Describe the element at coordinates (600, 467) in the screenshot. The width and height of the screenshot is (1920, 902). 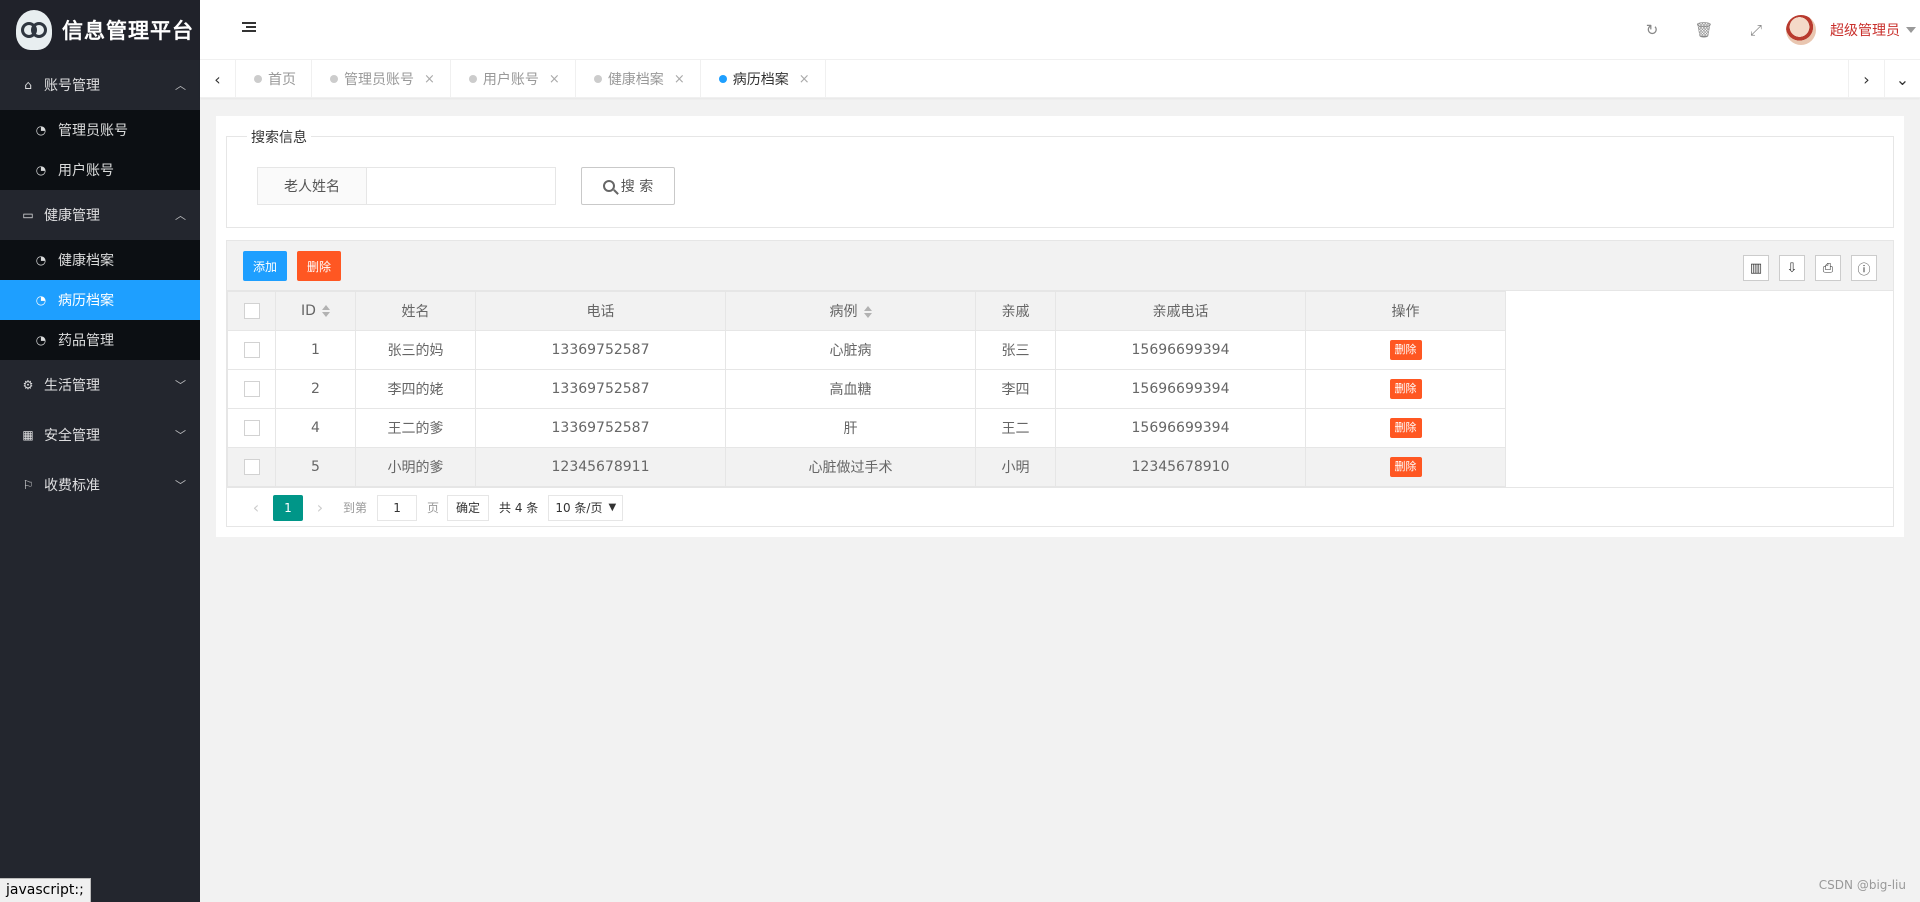
I see `cell-phone: 12345678911` at that location.